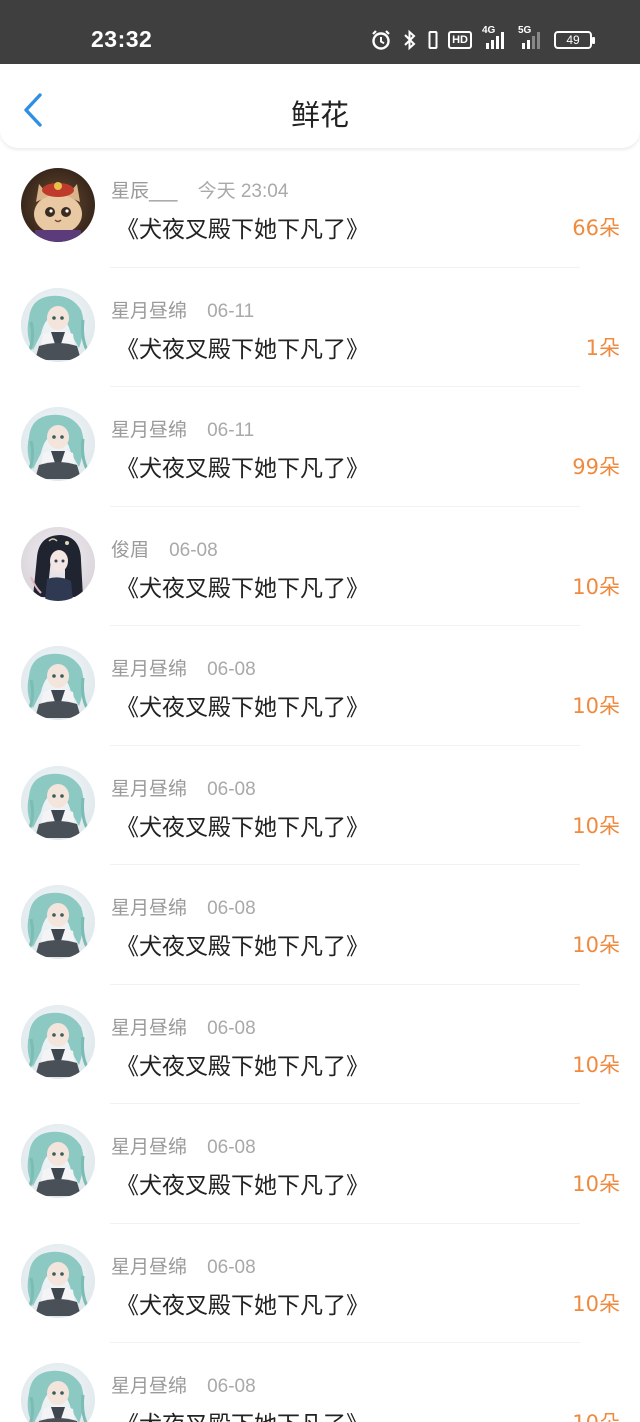 The image size is (640, 1422). I want to click on signal-5g-icon: 5G, so click(531, 38).